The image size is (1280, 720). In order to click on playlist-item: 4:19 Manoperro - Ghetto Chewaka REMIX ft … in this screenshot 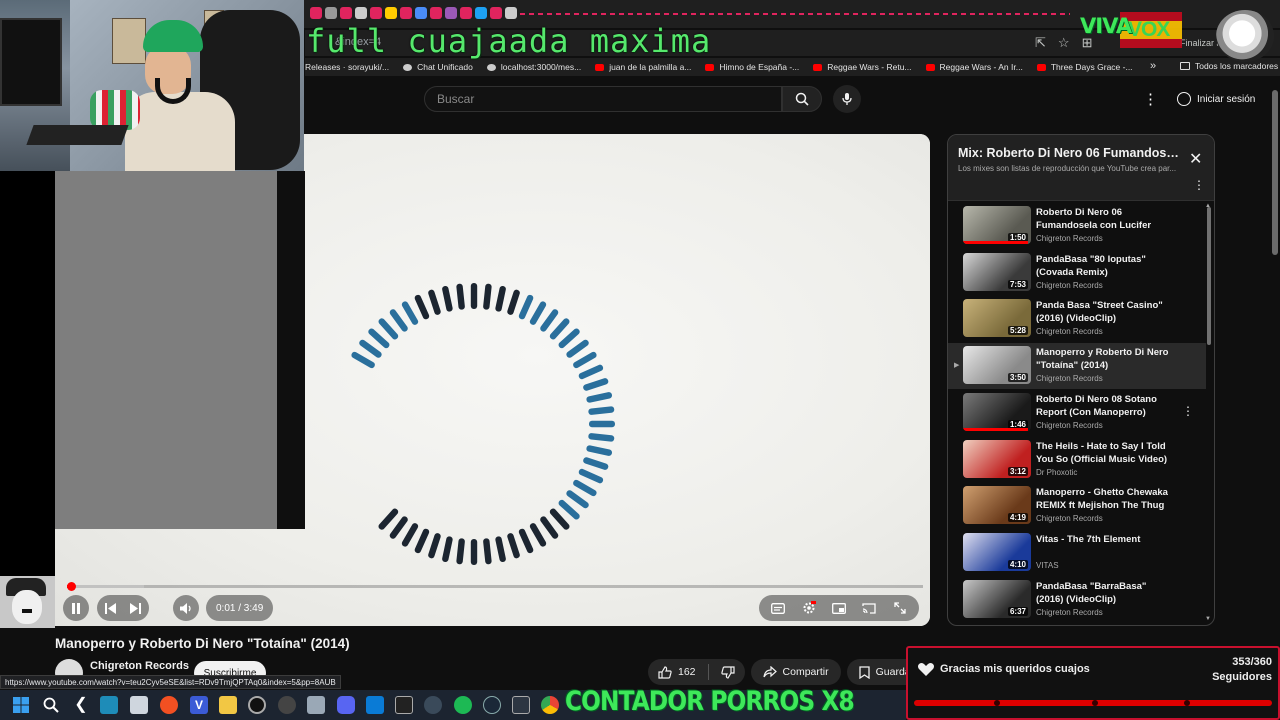, I will do `click(1077, 506)`.